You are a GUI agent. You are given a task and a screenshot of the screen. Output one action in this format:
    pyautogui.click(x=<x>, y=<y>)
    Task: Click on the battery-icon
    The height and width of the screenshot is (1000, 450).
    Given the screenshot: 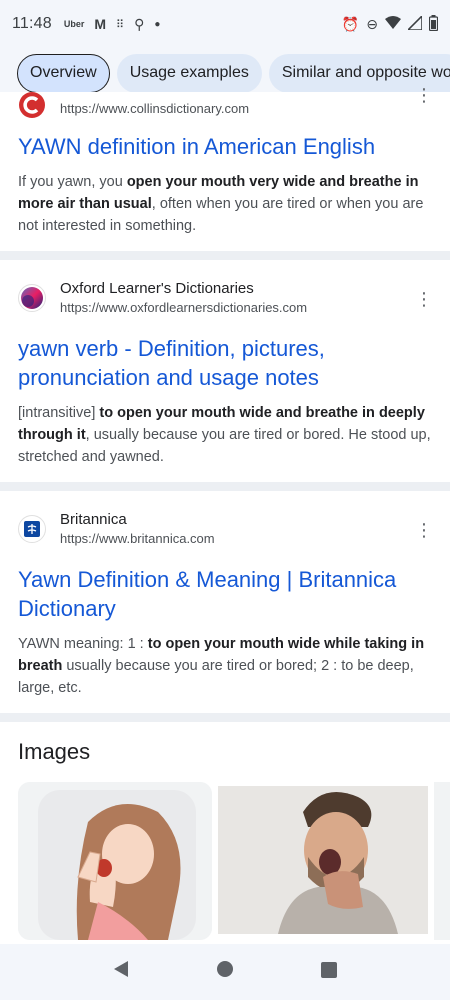 What is the action you would take?
    pyautogui.click(x=433, y=24)
    